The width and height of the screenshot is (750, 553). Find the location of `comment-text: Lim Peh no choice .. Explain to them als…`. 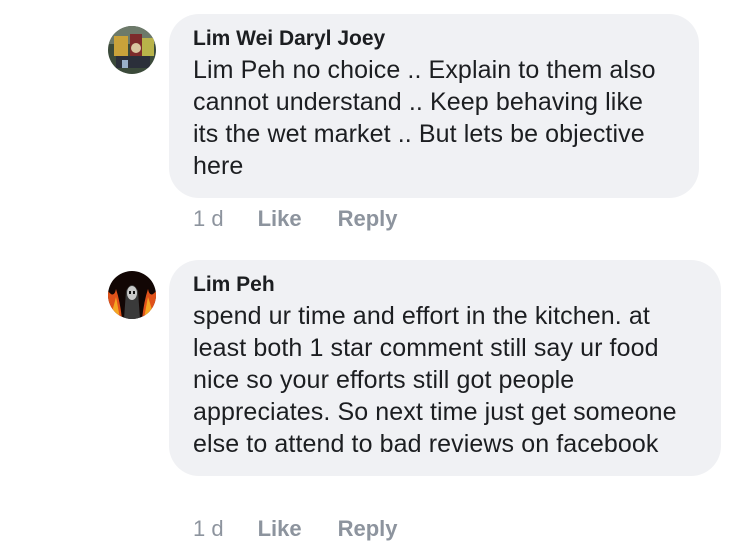

comment-text: Lim Peh no choice .. Explain to them als… is located at coordinates (424, 118).